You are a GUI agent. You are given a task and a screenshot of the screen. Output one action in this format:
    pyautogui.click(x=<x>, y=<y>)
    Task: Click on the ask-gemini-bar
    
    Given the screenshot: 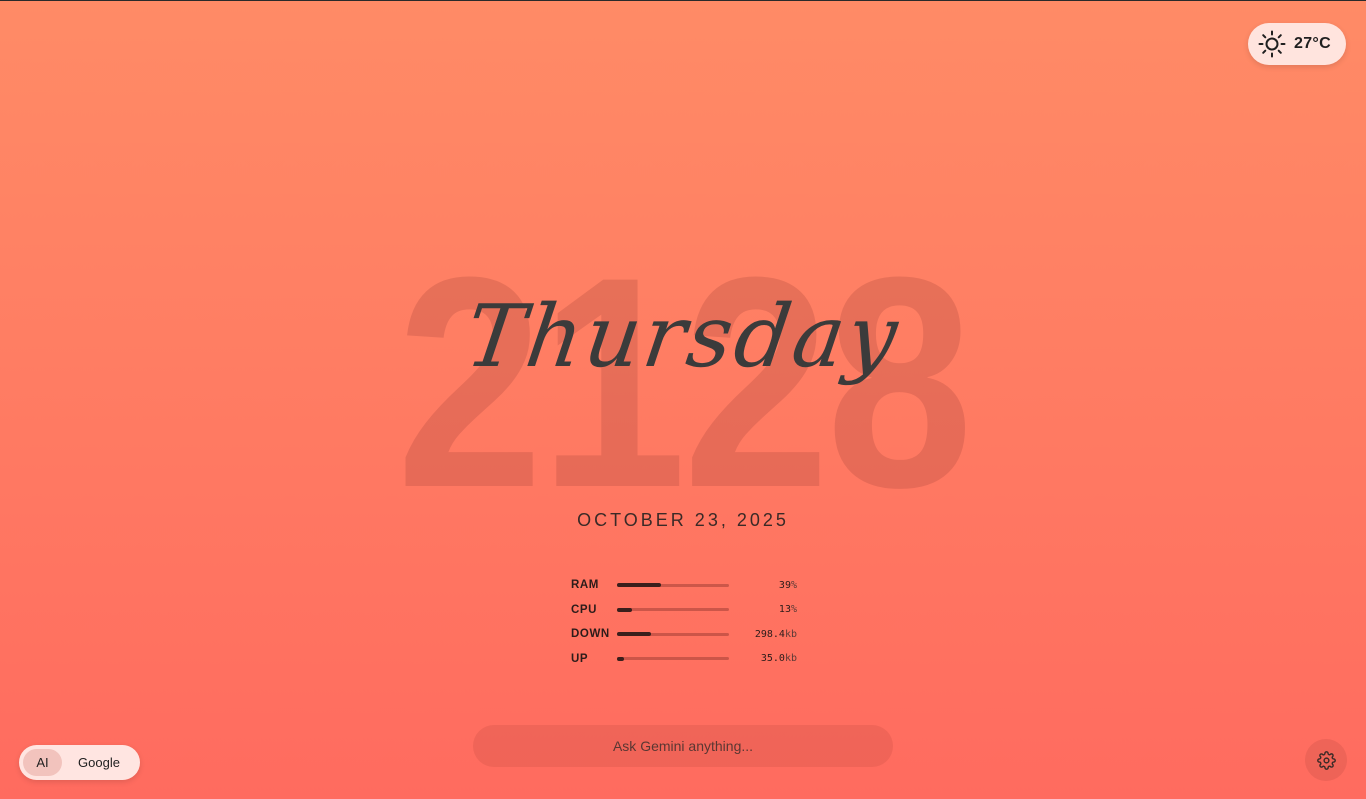 What is the action you would take?
    pyautogui.click(x=683, y=746)
    